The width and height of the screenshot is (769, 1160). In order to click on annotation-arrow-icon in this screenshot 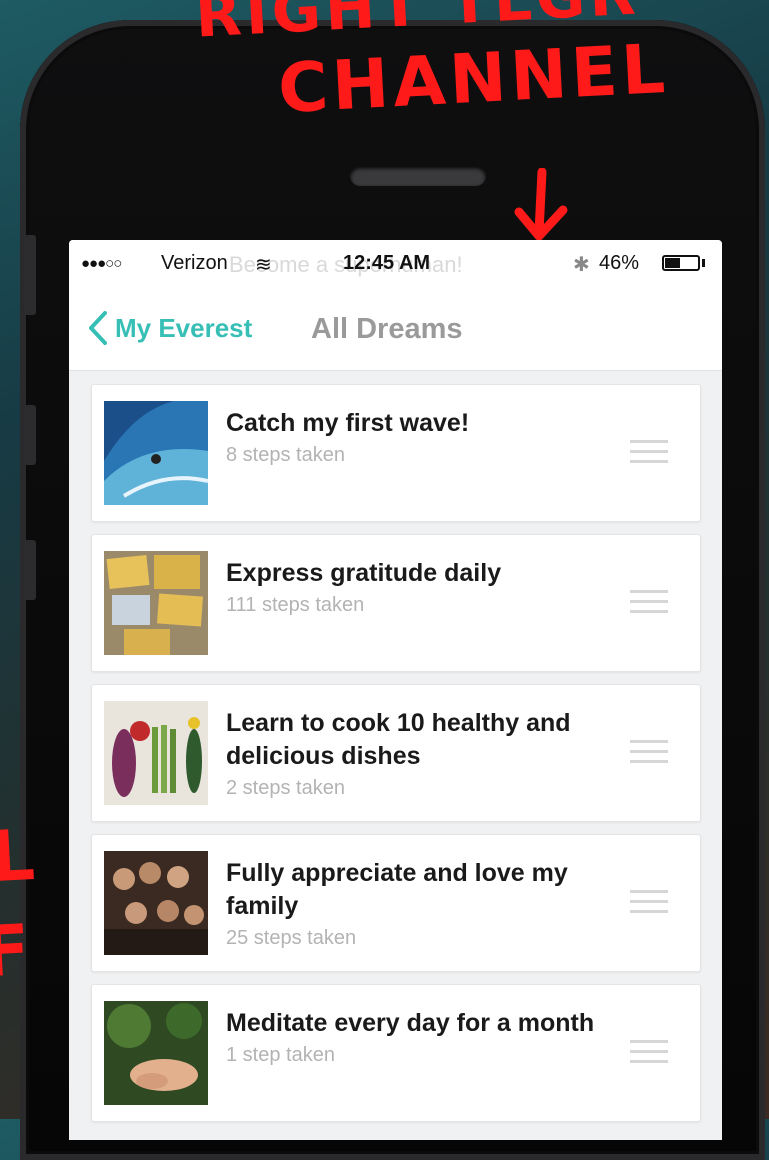, I will do `click(541, 204)`.